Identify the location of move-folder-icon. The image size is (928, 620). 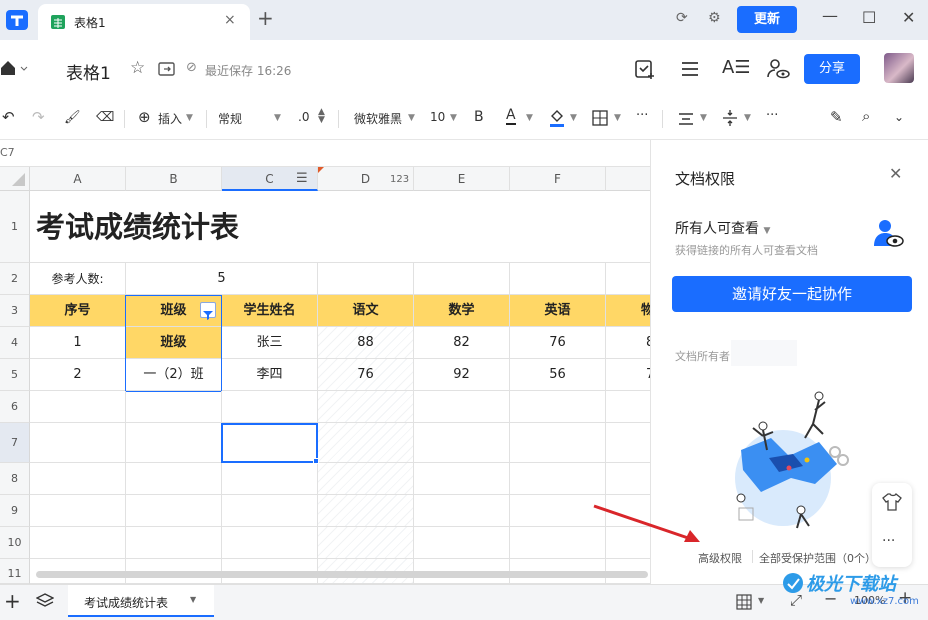
(167, 71).